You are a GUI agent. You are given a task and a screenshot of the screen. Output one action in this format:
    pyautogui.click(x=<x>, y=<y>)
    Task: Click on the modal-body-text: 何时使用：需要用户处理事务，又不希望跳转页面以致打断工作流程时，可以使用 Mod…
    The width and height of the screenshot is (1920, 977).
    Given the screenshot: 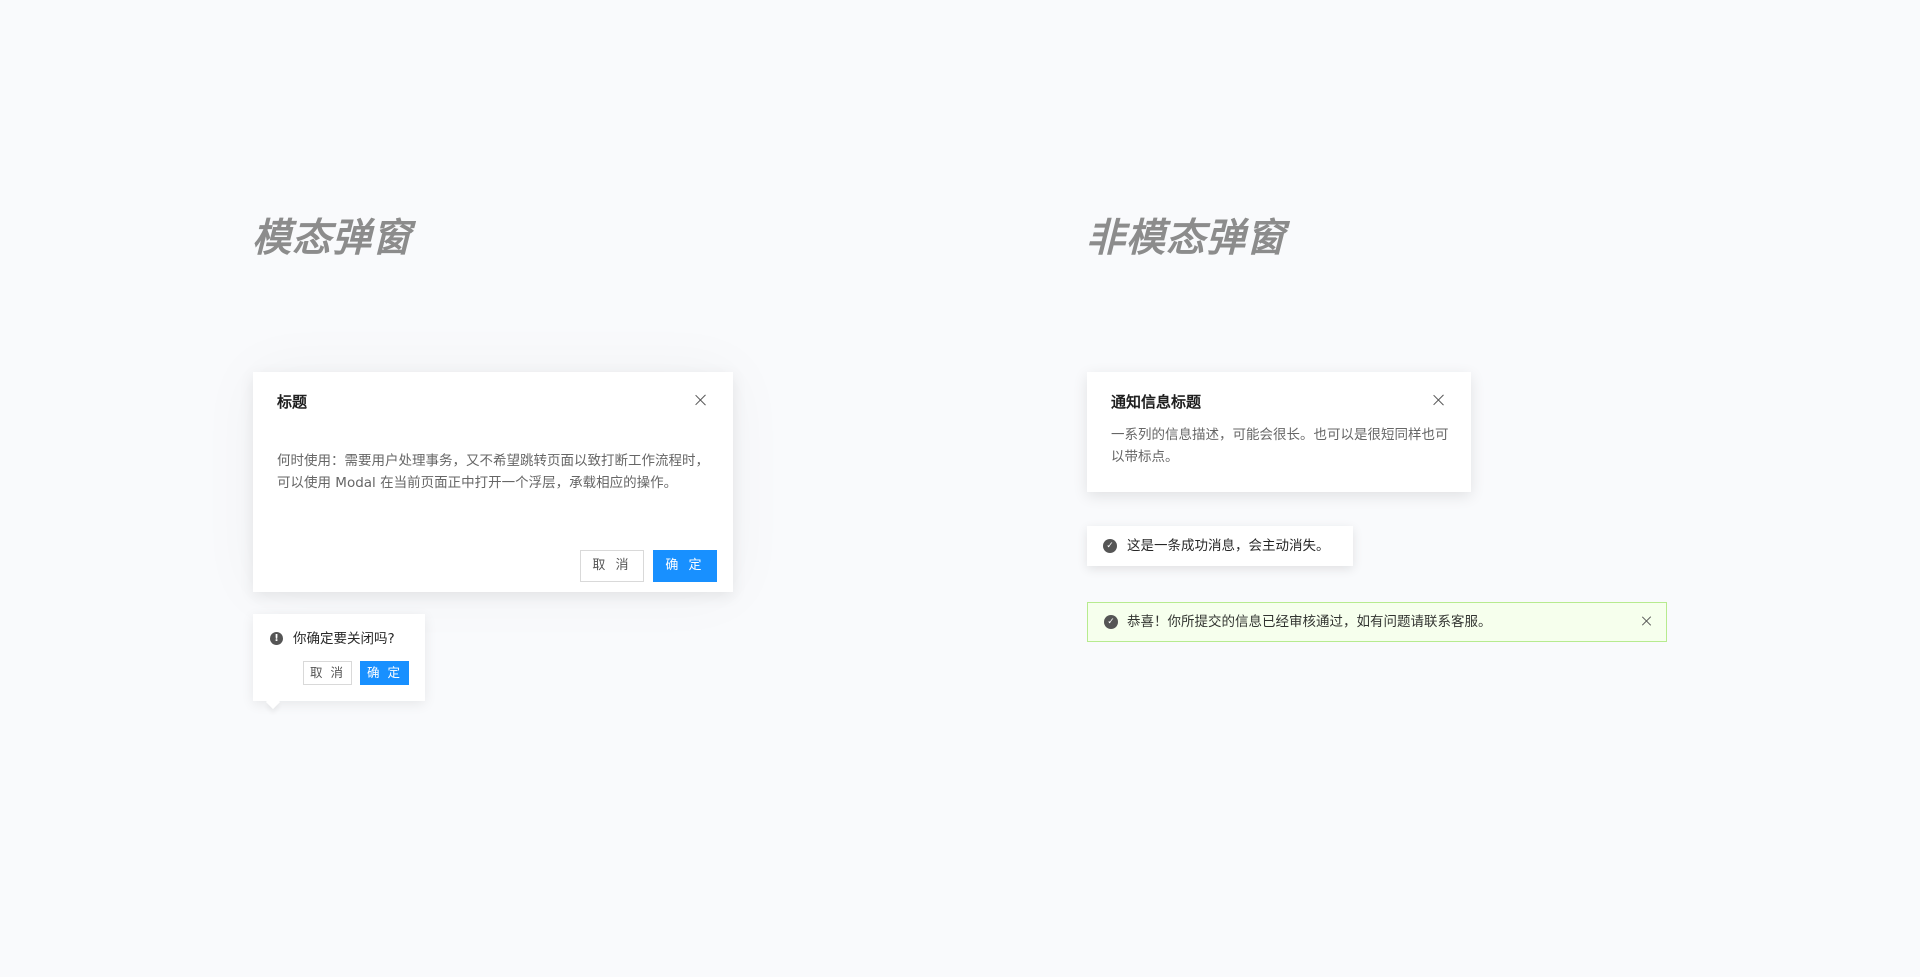 What is the action you would take?
    pyautogui.click(x=493, y=472)
    